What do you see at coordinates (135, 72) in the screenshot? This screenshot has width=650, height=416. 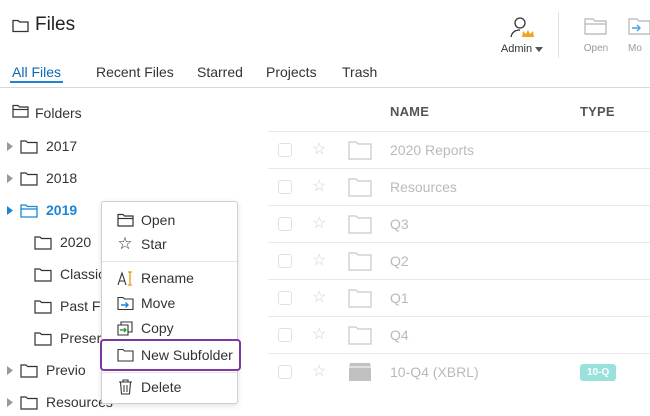 I see `tab-recent-files: Recent Files` at bounding box center [135, 72].